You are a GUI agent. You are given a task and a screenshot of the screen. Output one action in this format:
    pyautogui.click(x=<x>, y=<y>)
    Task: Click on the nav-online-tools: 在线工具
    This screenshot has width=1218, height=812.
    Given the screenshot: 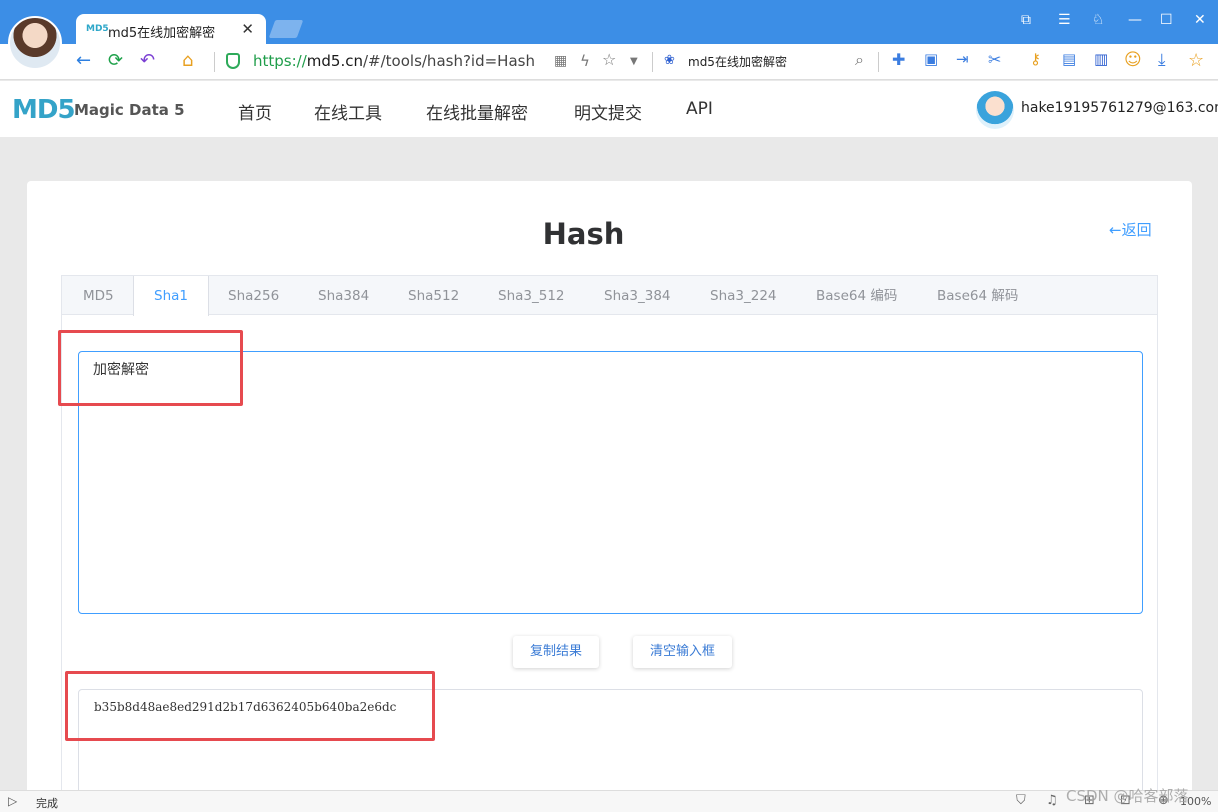 What is the action you would take?
    pyautogui.click(x=348, y=111)
    